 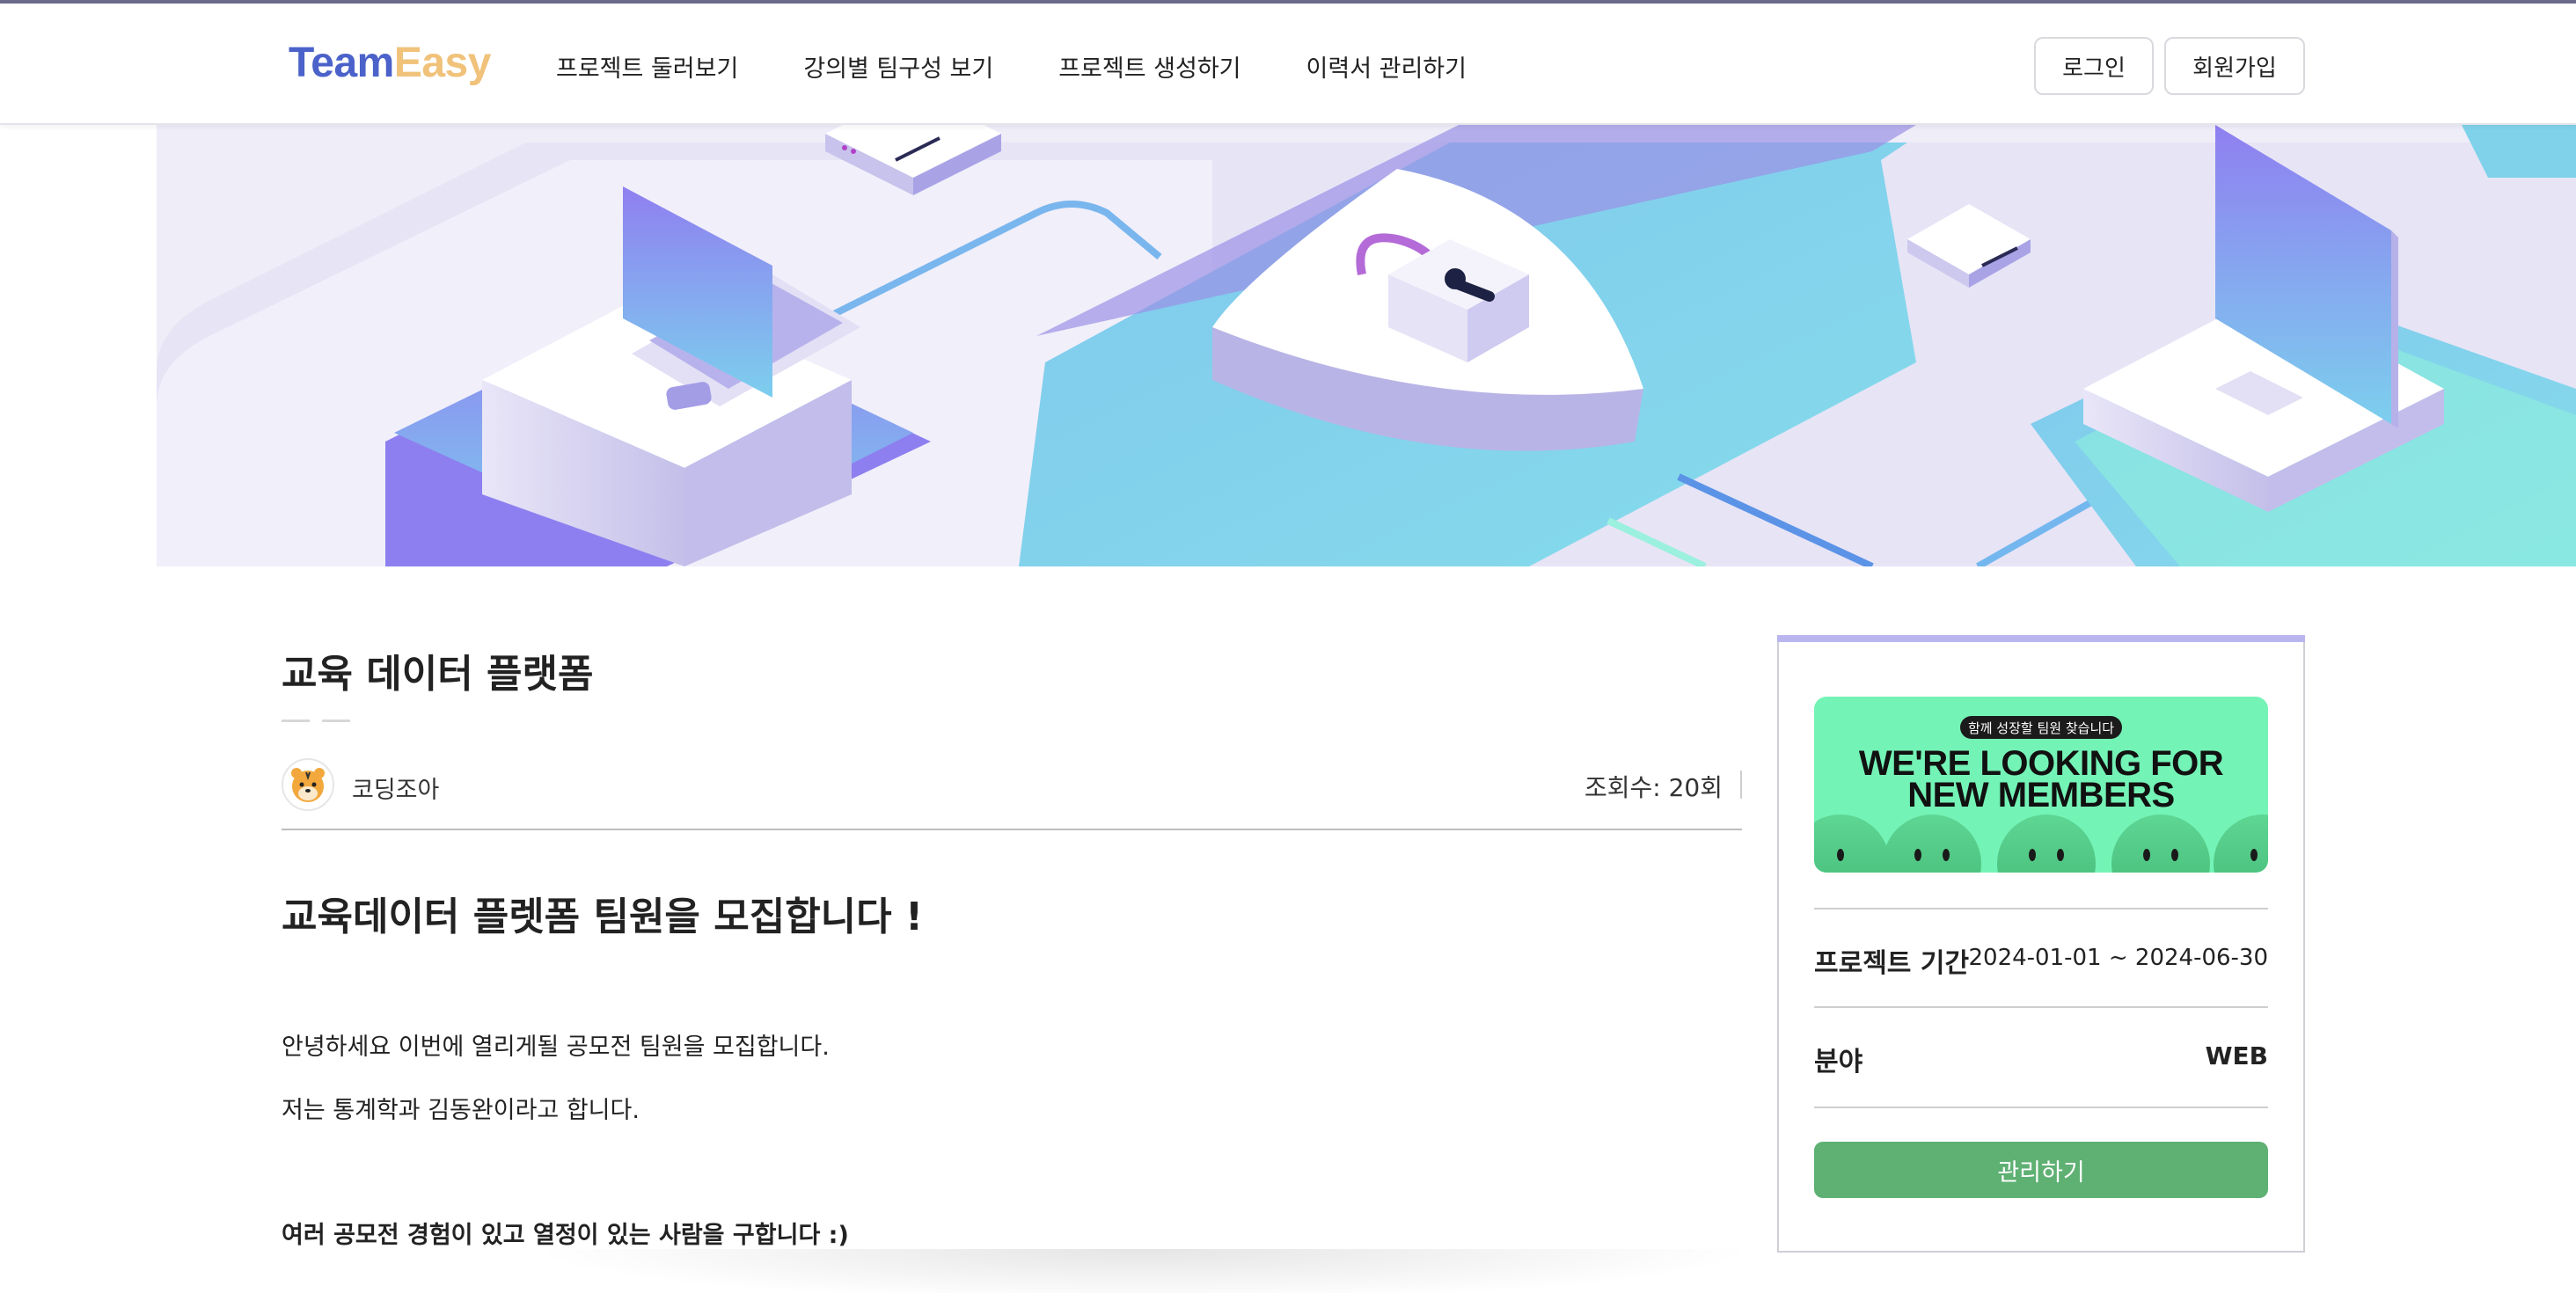 I want to click on post-headline: 교육데이터 플렛폼 팀원을 모집합니다 !, so click(x=603, y=917).